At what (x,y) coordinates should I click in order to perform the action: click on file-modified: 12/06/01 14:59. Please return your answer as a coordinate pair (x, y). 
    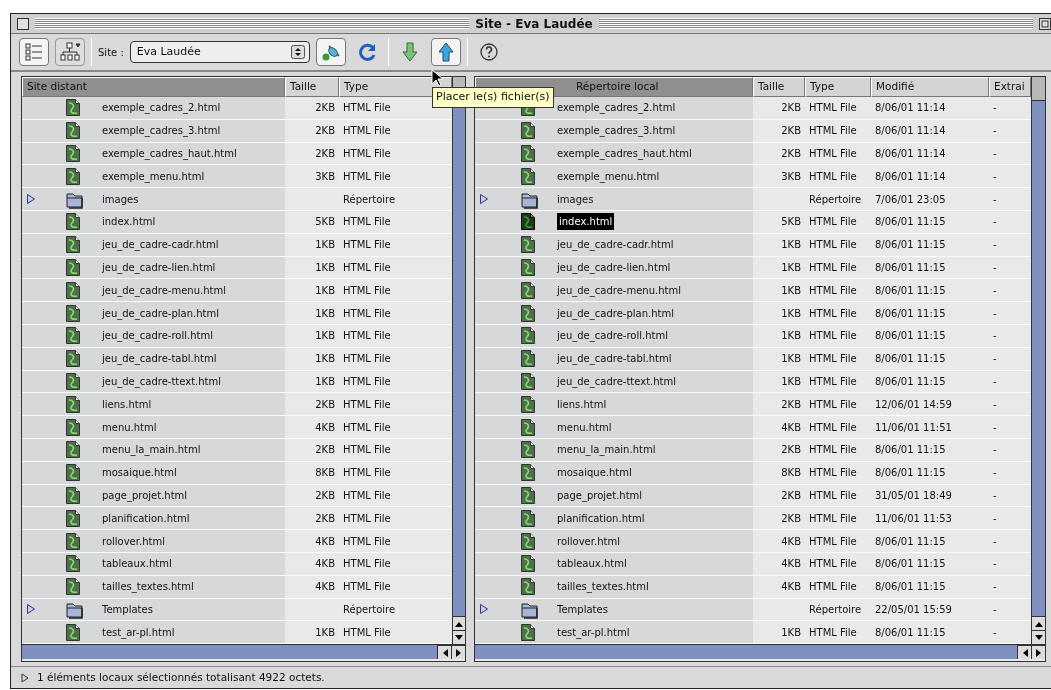
    Looking at the image, I should click on (913, 404).